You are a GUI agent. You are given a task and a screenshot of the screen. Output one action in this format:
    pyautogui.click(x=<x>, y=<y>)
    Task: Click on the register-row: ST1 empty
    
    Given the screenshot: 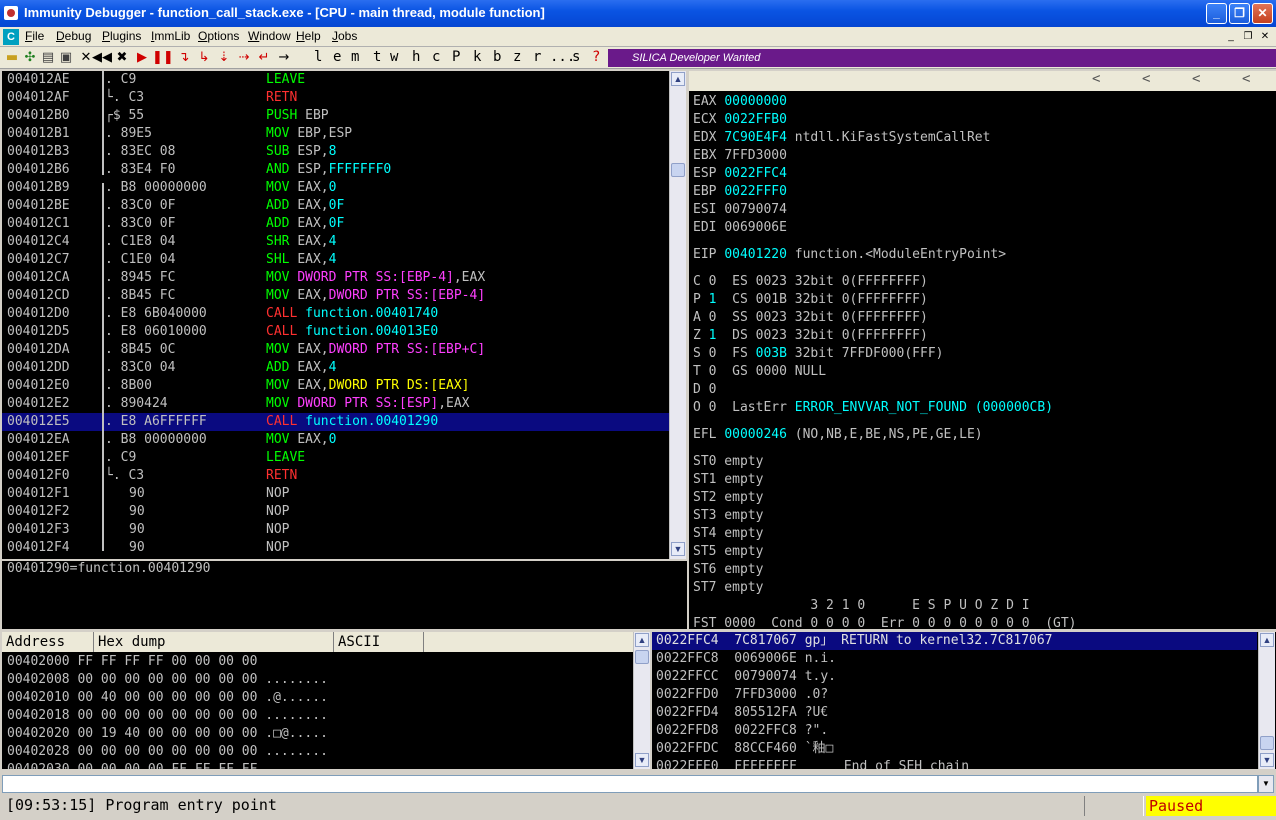 What is the action you would take?
    pyautogui.click(x=728, y=480)
    